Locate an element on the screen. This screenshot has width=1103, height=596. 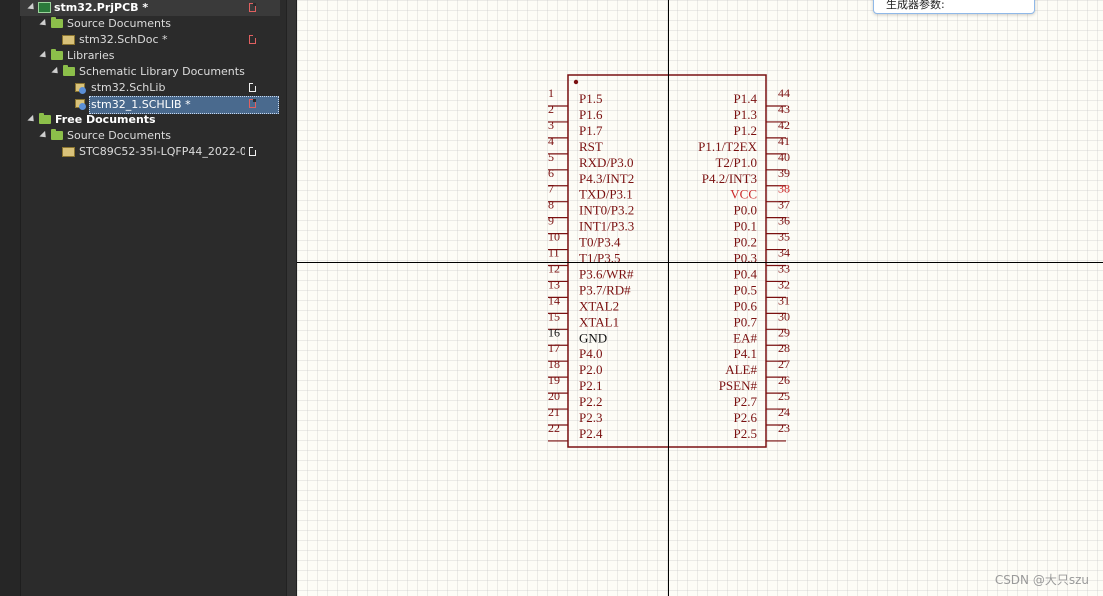
pin-number: 7 is located at coordinates (551, 189).